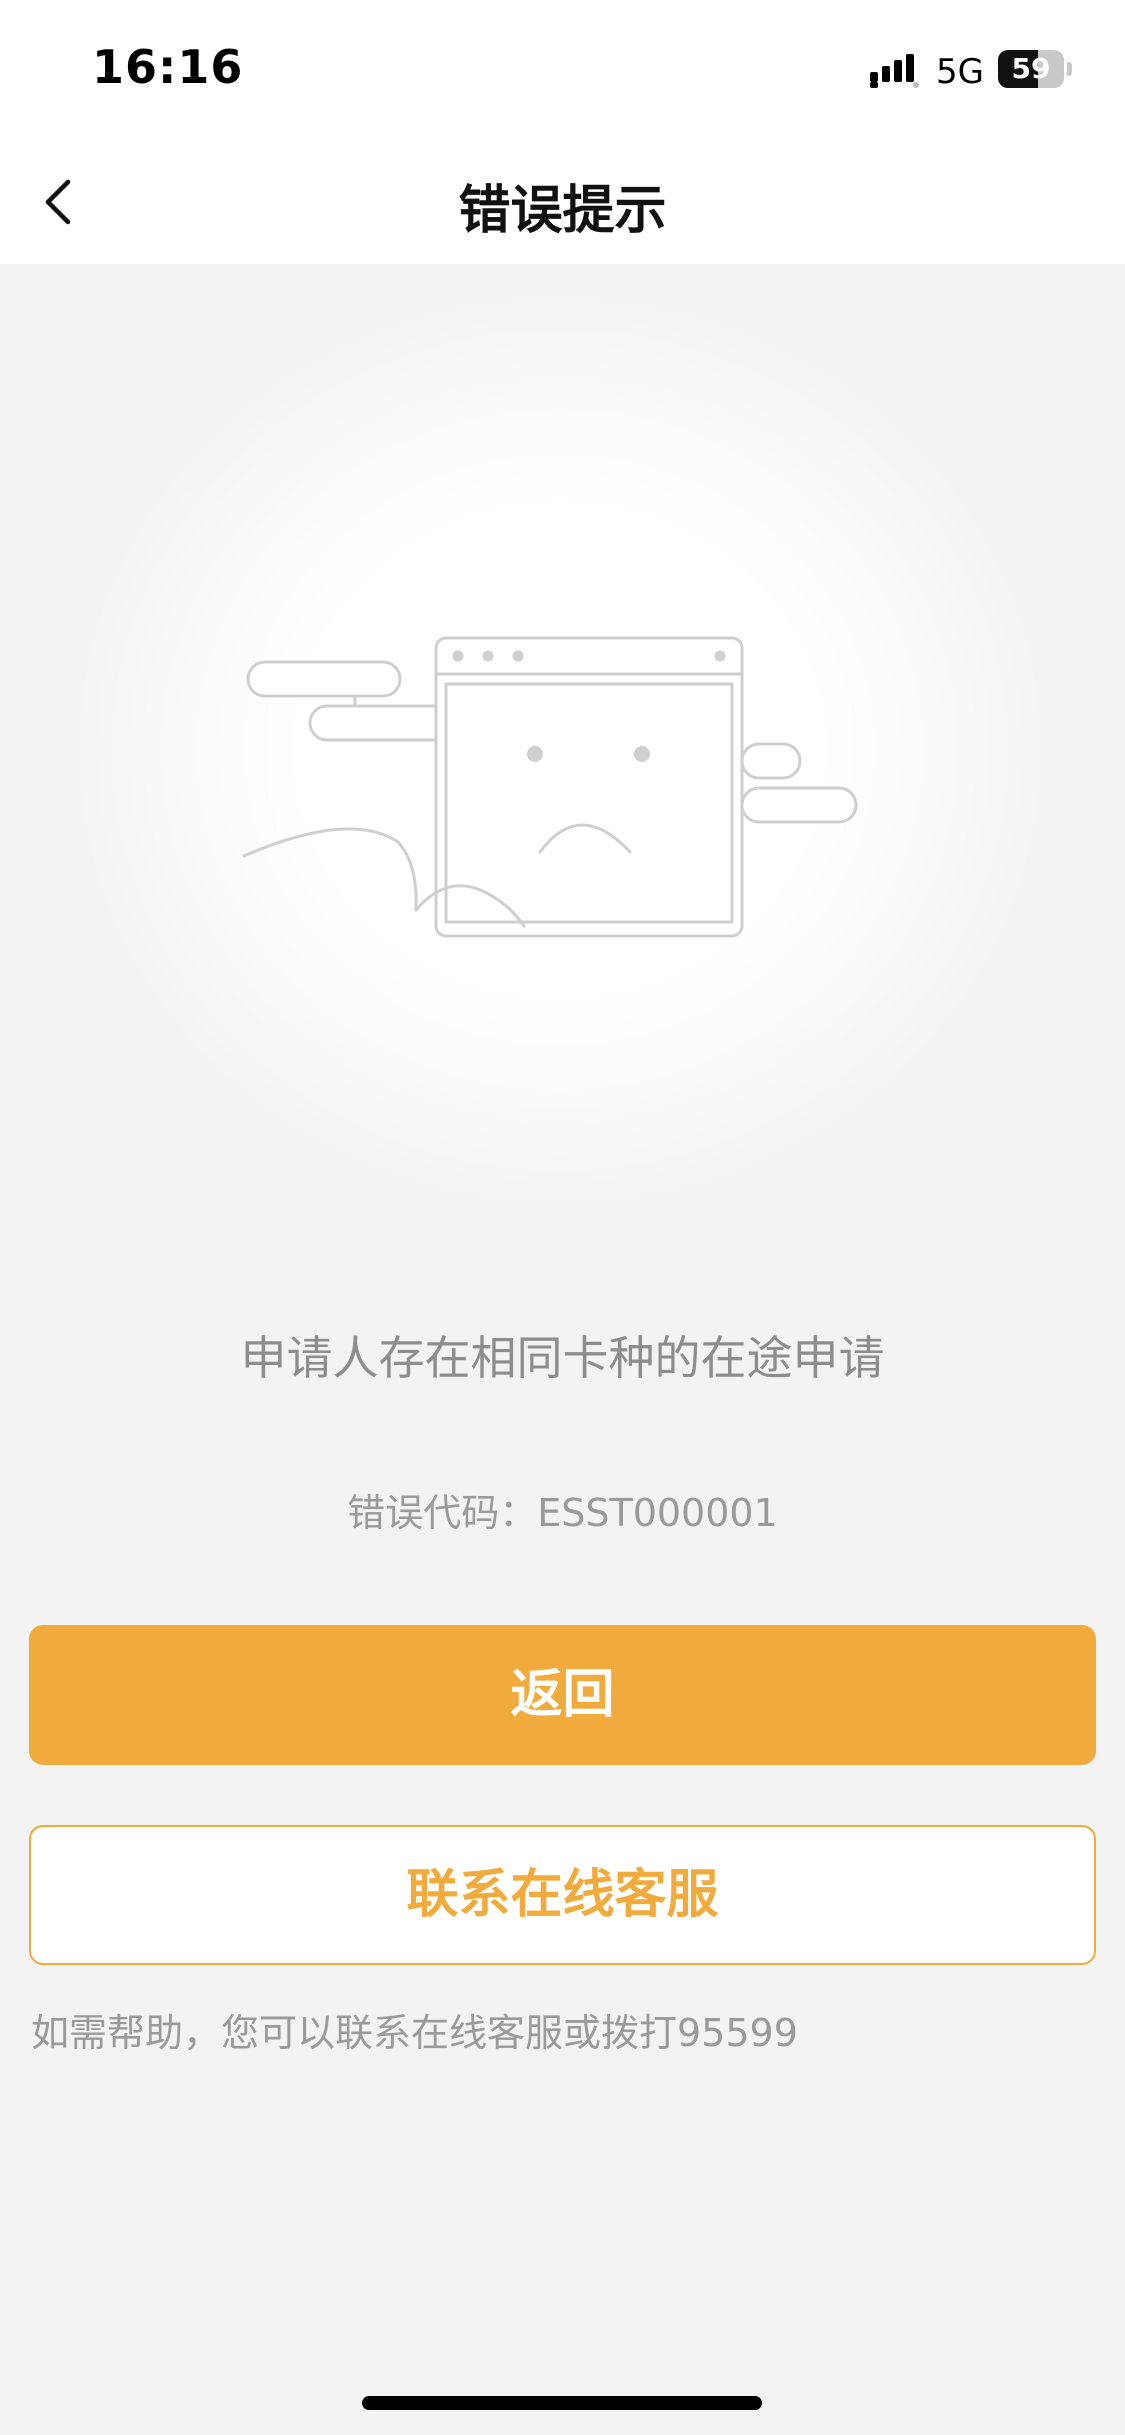  I want to click on battery-percent: 59, so click(1031, 68).